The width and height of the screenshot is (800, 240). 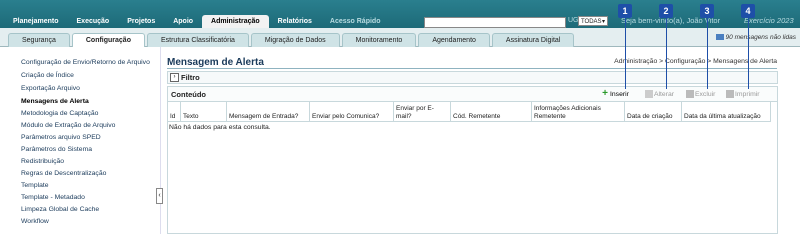 I want to click on callout-3: 3, so click(x=707, y=11).